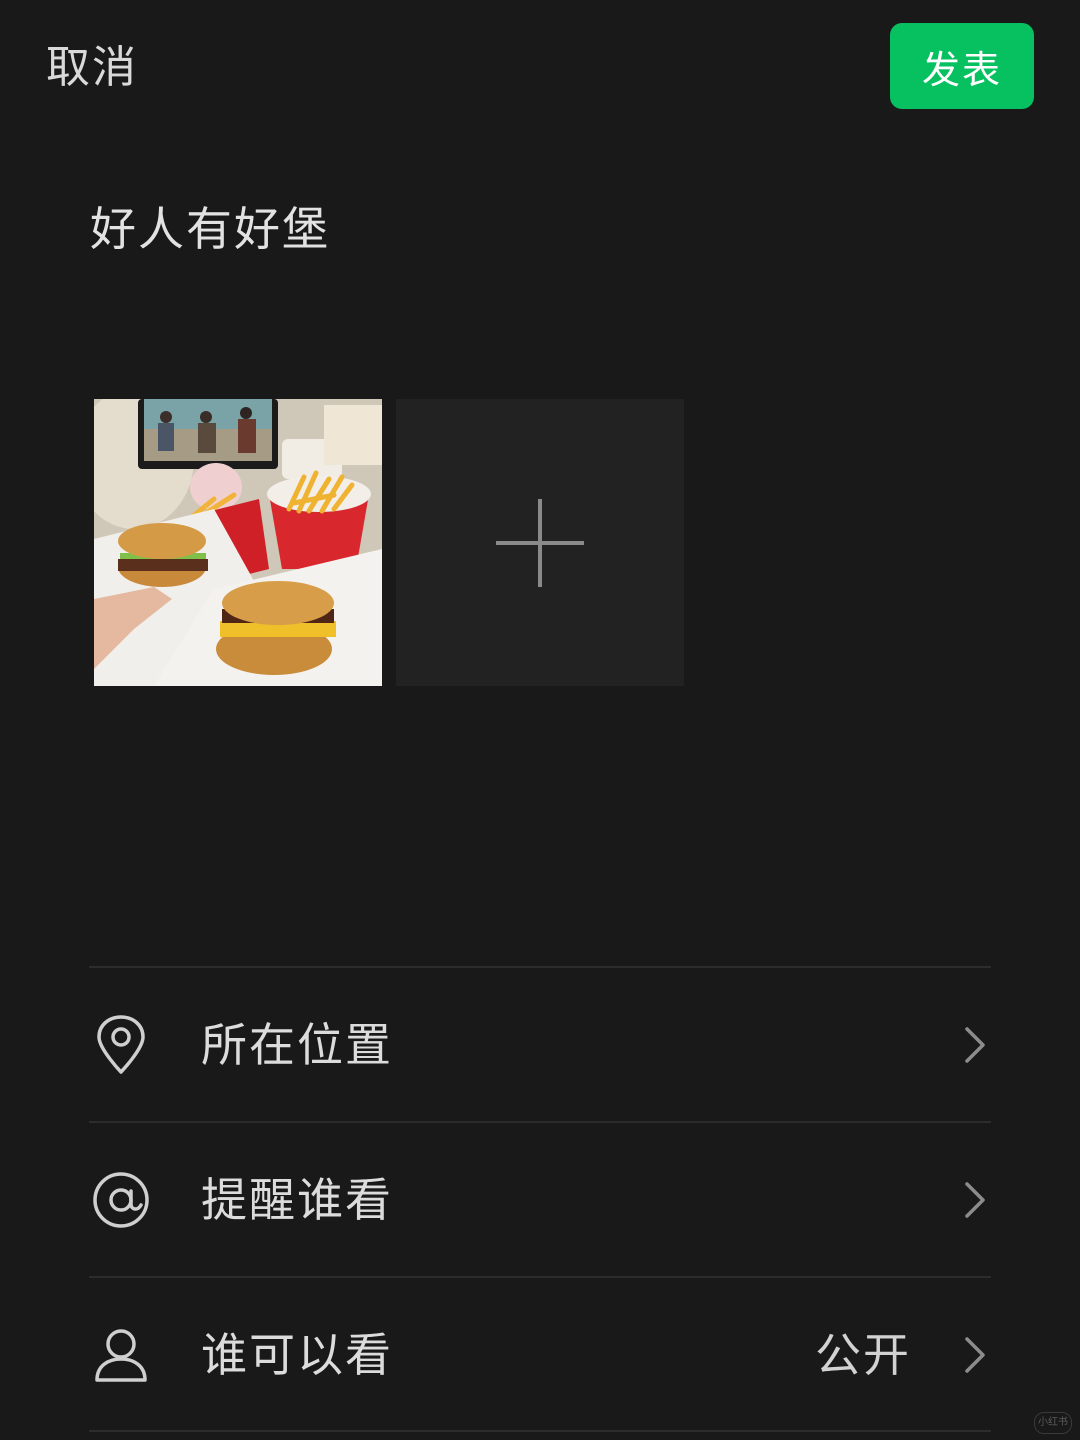  I want to click on add-photo-tile, so click(540, 542).